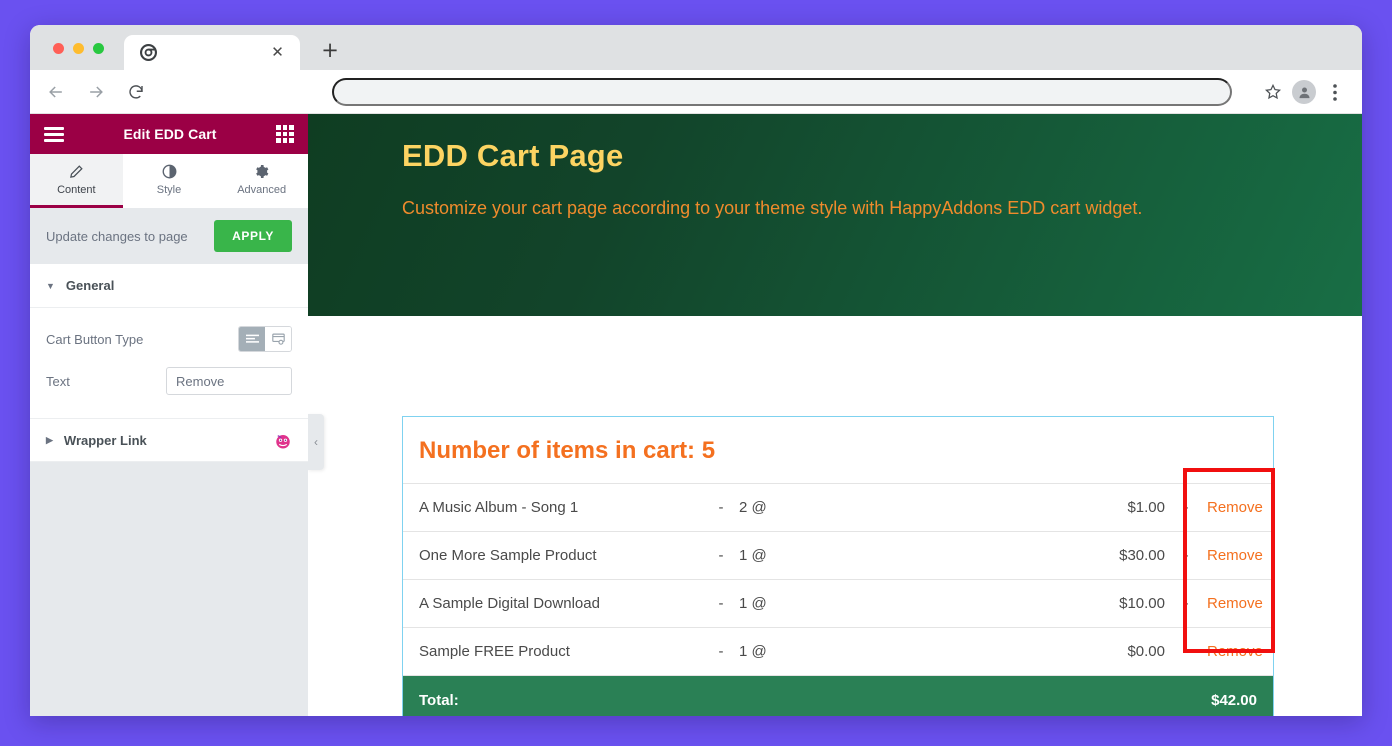 The image size is (1392, 746). What do you see at coordinates (262, 190) in the screenshot?
I see `tab-advanced-label: Advanced` at bounding box center [262, 190].